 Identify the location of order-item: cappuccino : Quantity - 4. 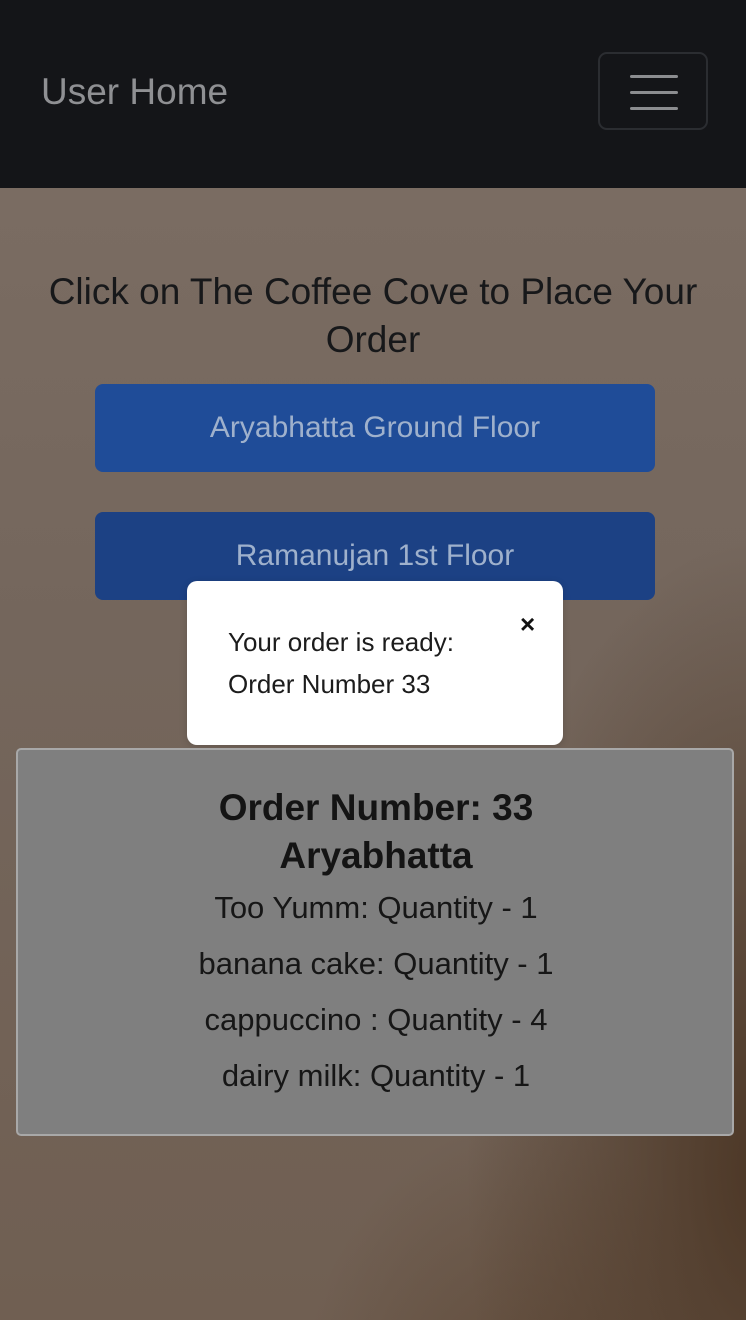
(376, 1019).